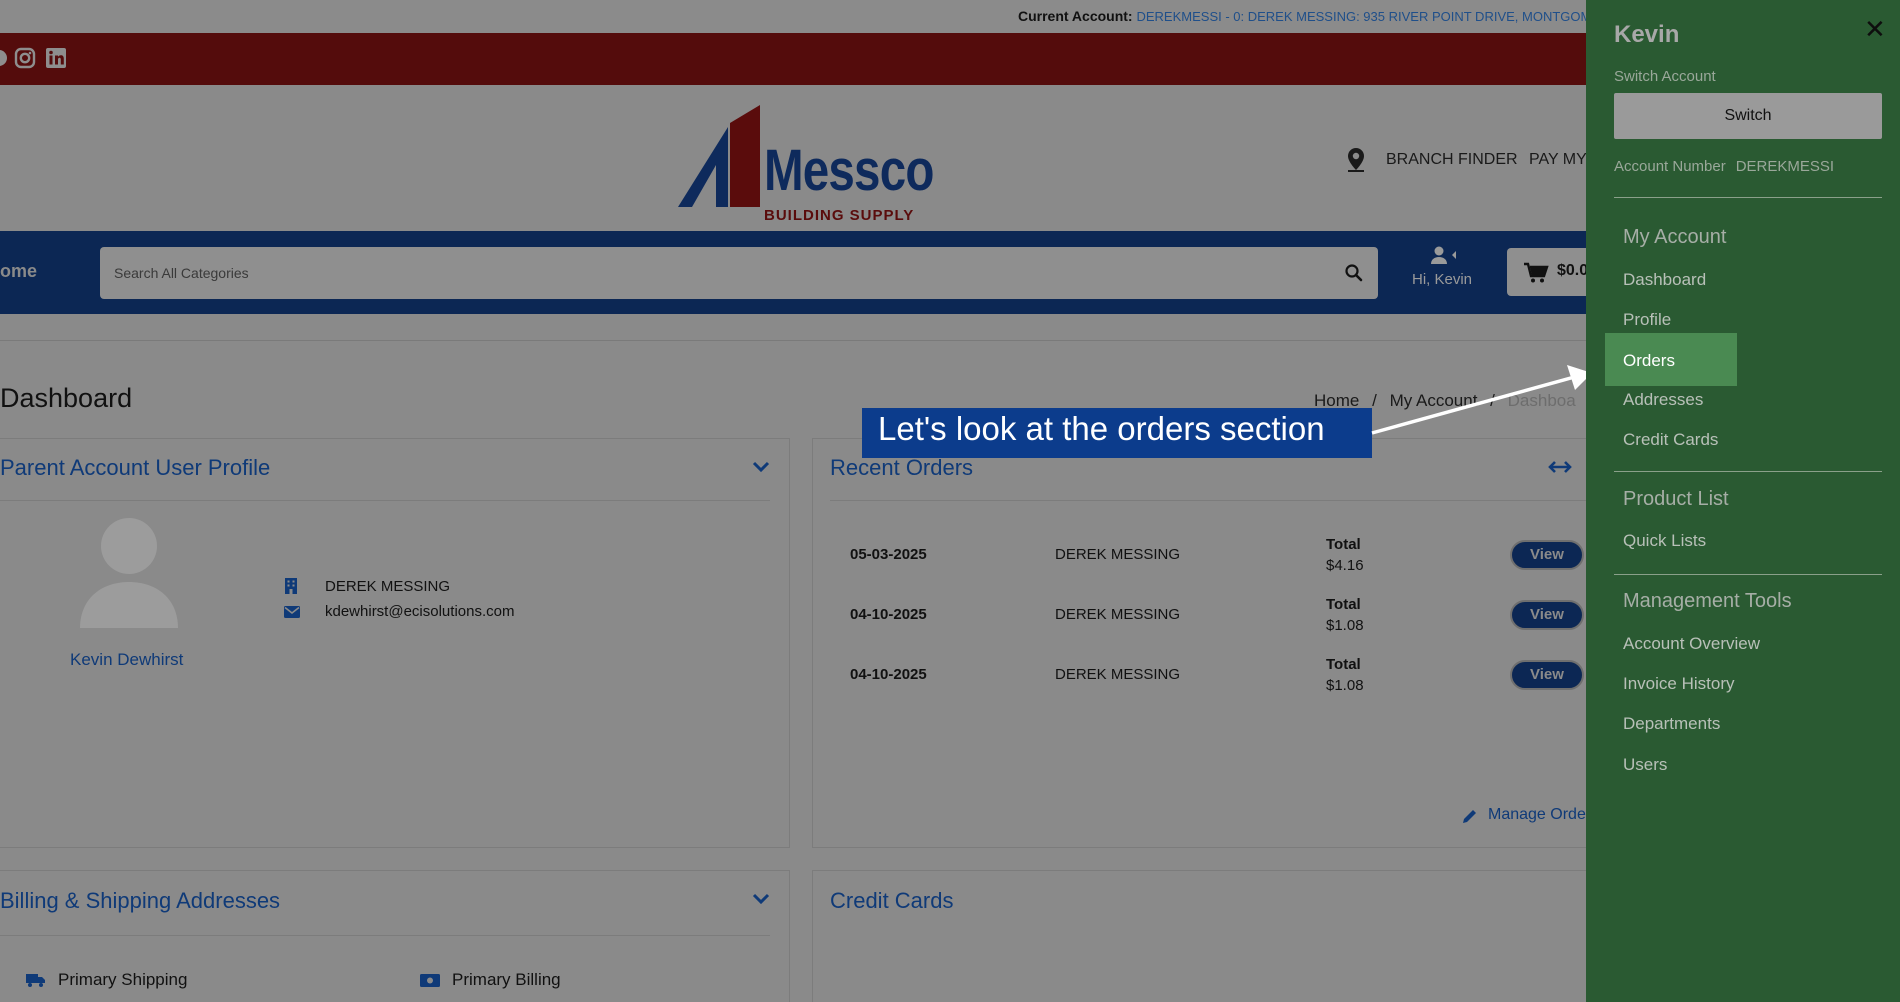 This screenshot has height=1002, width=1900. What do you see at coordinates (1560, 467) in the screenshot?
I see `expand-icon` at bounding box center [1560, 467].